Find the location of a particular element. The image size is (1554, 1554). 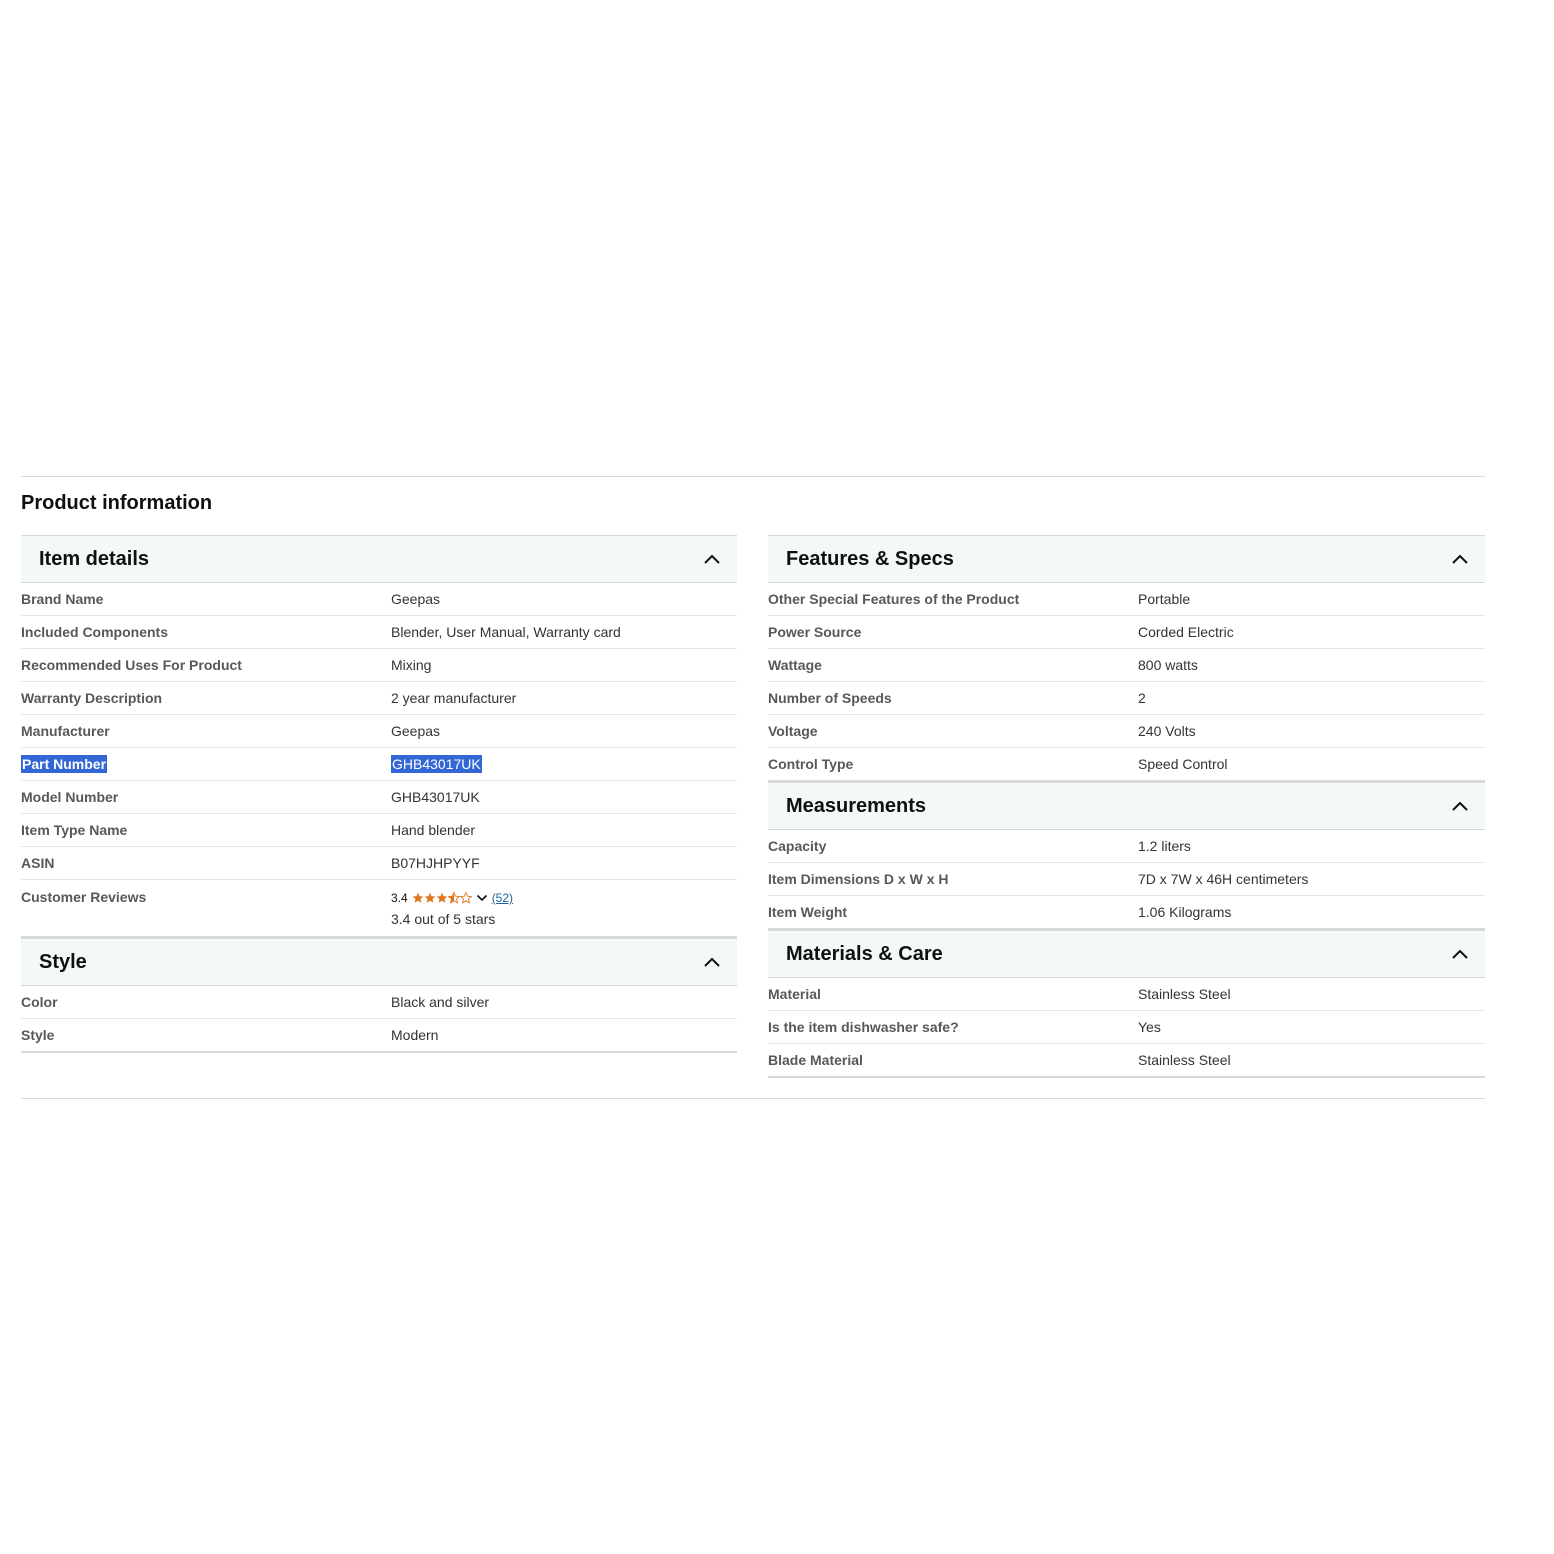

materials-care-title: Materials & Care is located at coordinates (864, 953).